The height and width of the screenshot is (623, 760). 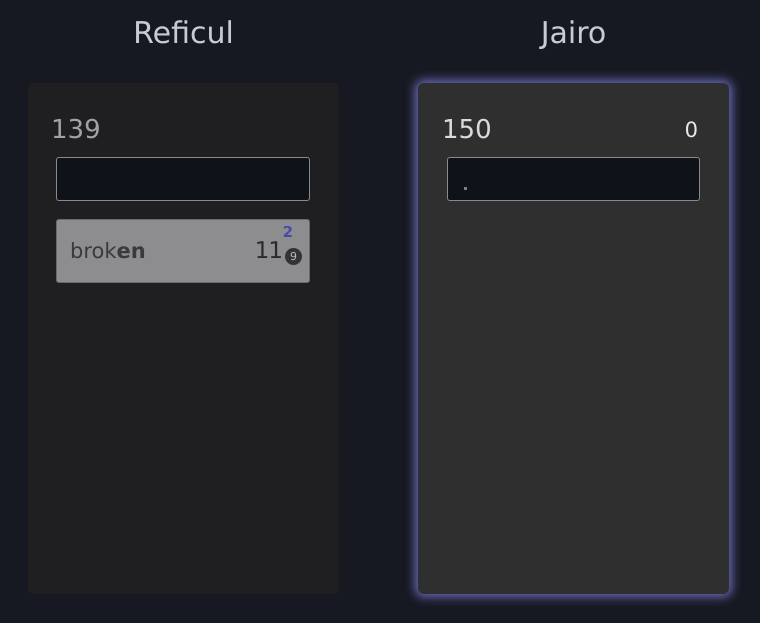 I want to click on word-points: 11, so click(x=268, y=251).